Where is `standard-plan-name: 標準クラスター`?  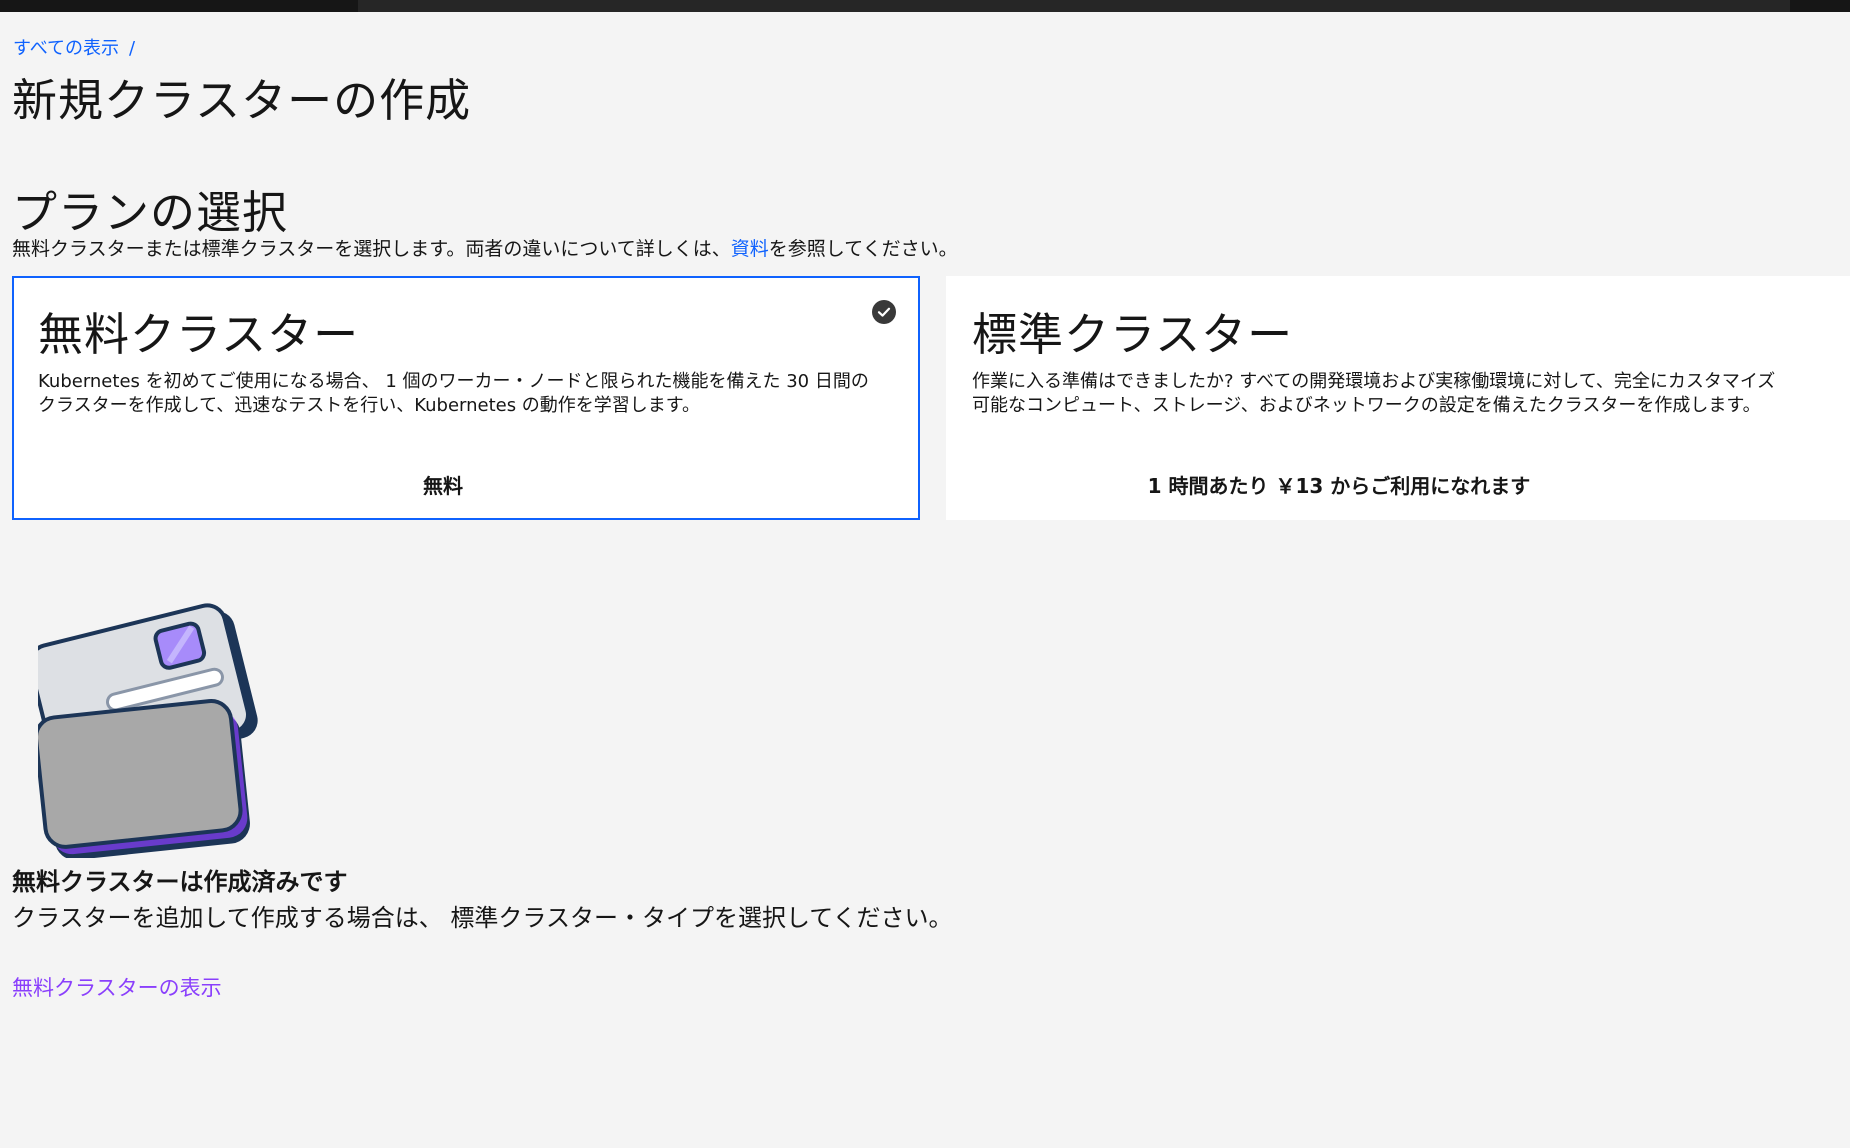 standard-plan-name: 標準クラスター is located at coordinates (1133, 334).